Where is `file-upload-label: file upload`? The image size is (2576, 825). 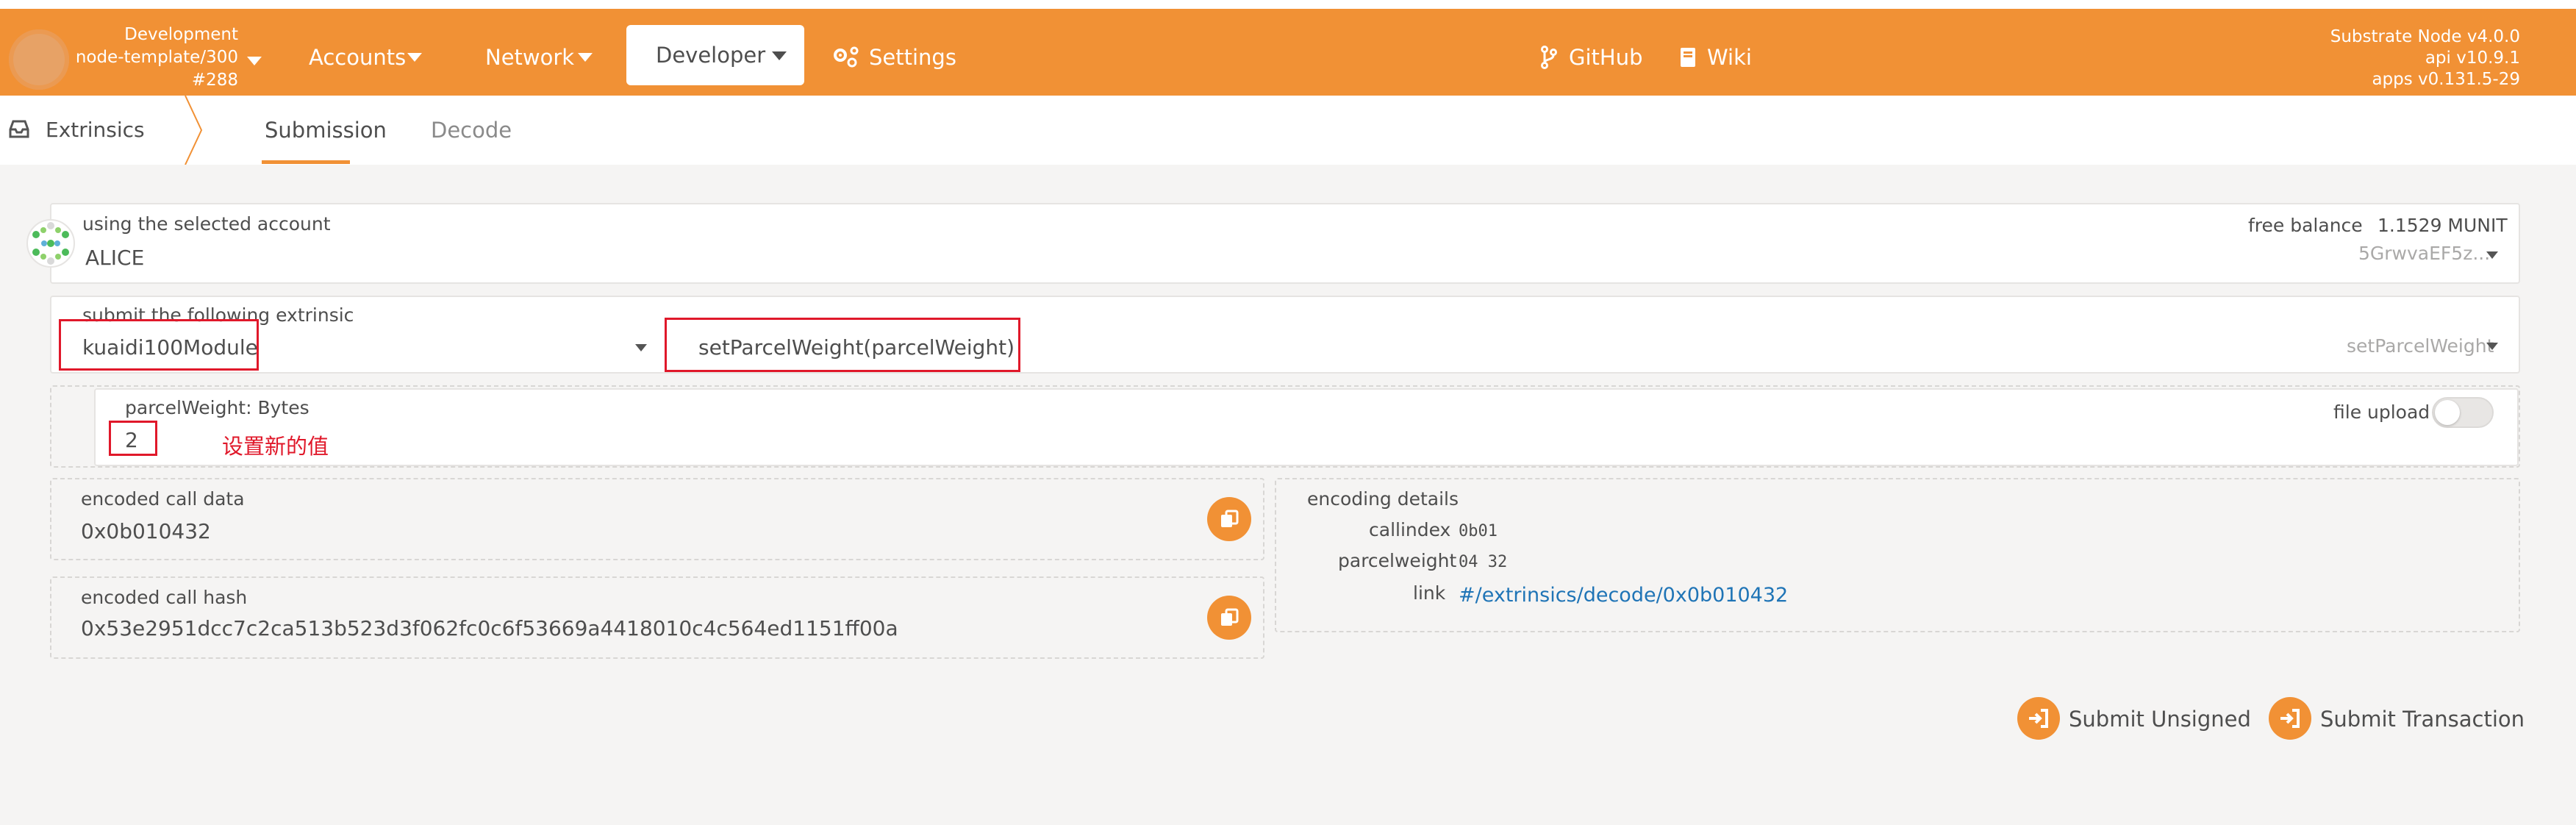 file-upload-label: file upload is located at coordinates (2381, 412).